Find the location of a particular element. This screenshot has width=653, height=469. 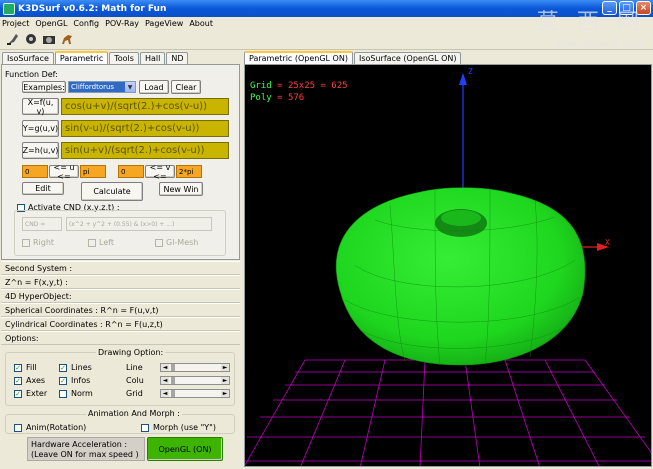

v-max-input: 2*pi is located at coordinates (189, 171).